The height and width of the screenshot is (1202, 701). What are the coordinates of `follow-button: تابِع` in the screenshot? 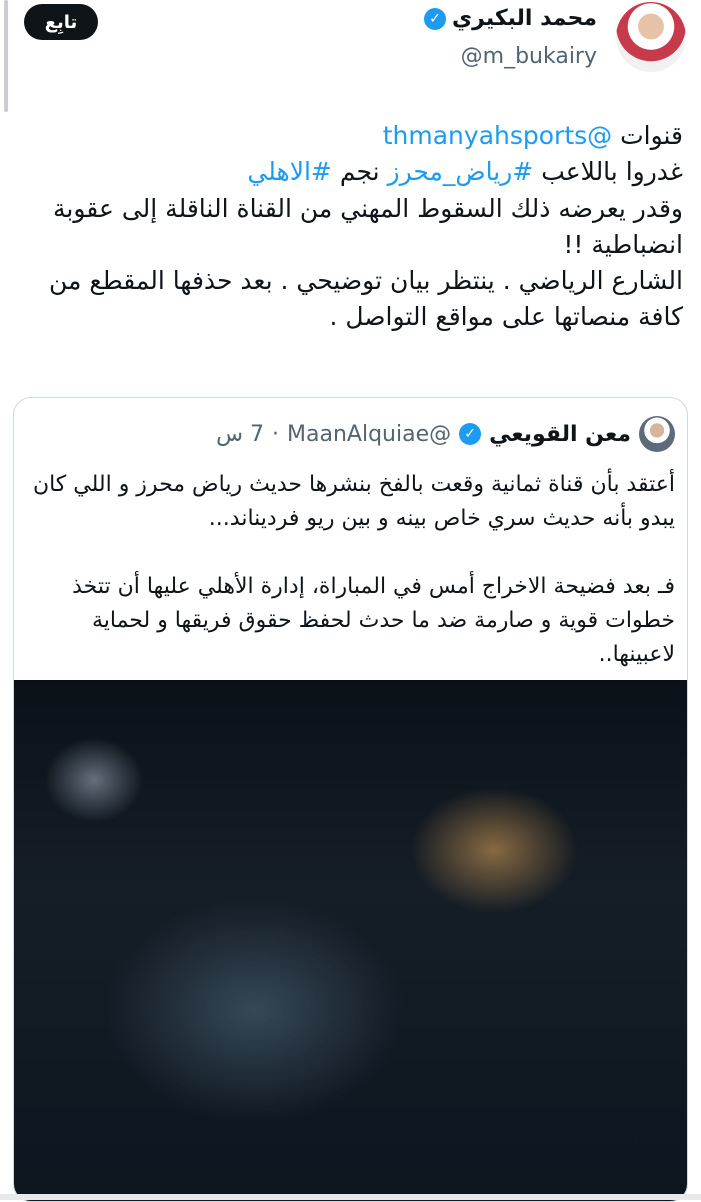 It's located at (61, 22).